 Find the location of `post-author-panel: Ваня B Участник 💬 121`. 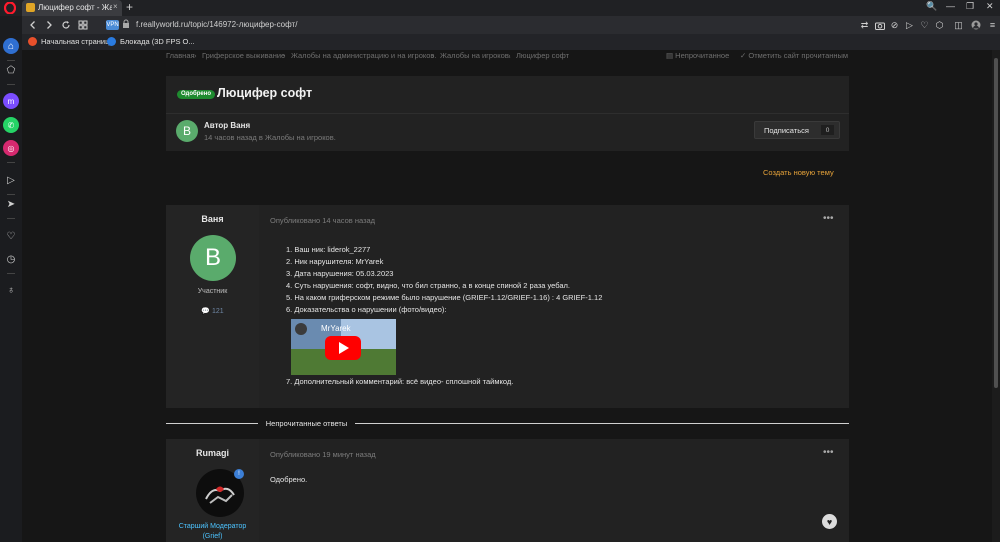

post-author-panel: Ваня B Участник 💬 121 is located at coordinates (212, 306).